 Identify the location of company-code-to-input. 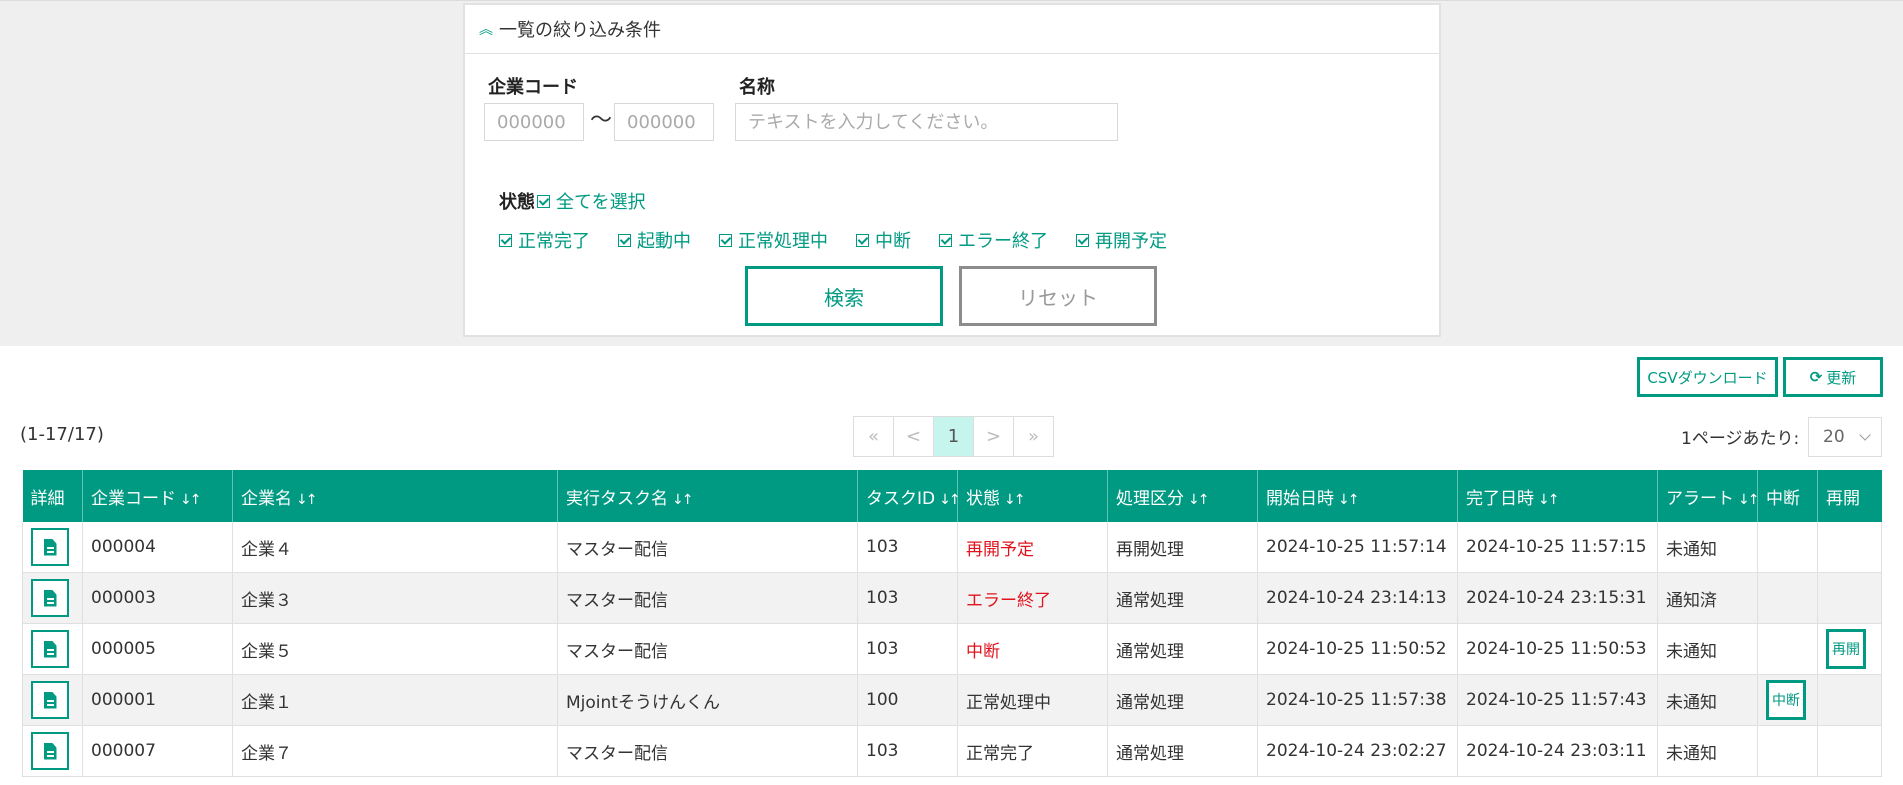
(664, 122).